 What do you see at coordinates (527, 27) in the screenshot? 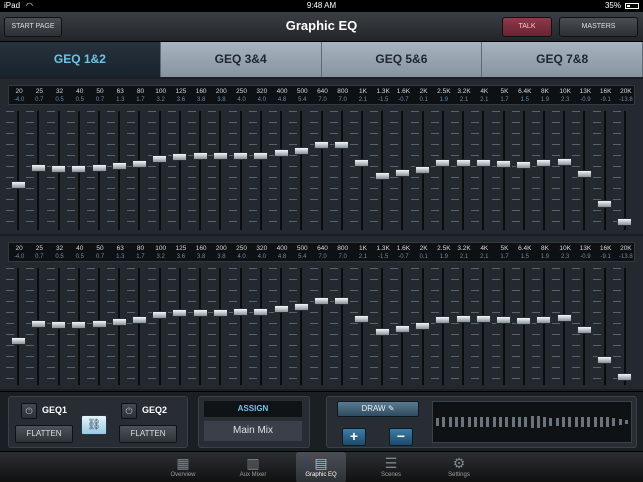
I see `talk-button: TALK` at bounding box center [527, 27].